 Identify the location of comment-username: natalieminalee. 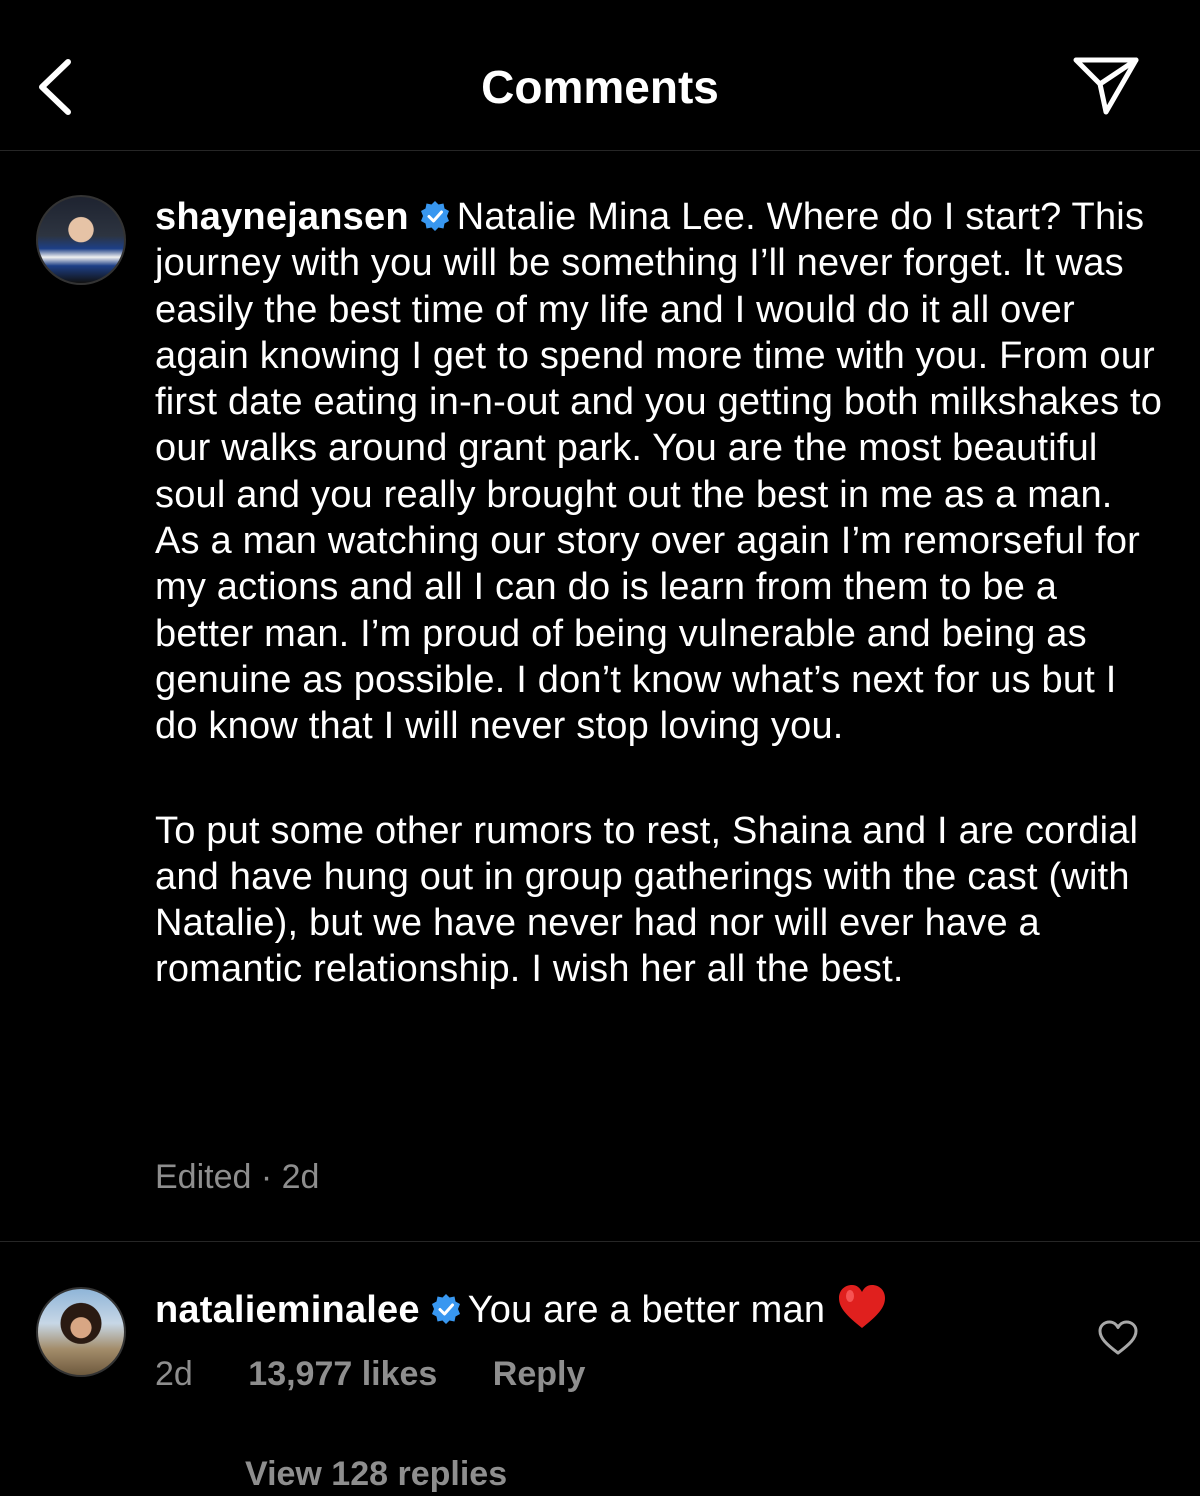
(287, 1310).